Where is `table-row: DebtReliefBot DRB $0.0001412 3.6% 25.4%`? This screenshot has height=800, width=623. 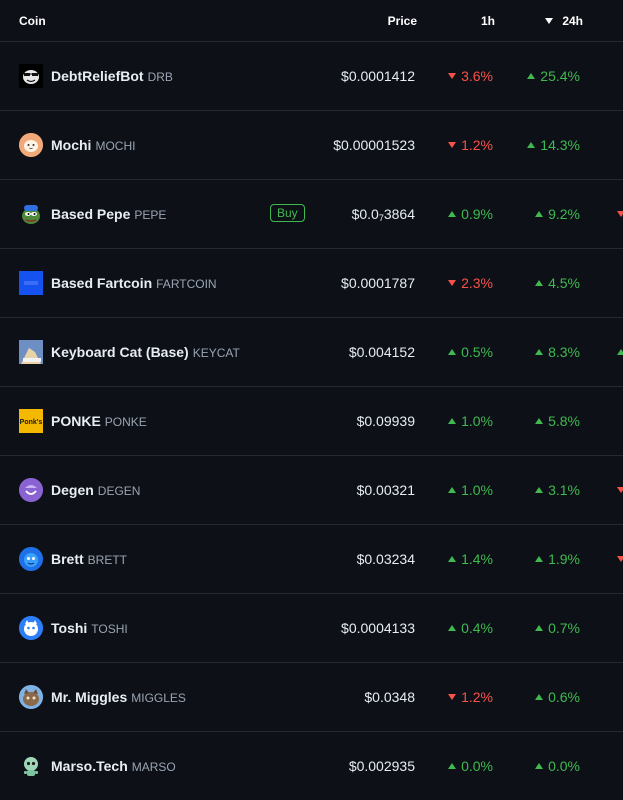 table-row: DebtReliefBot DRB $0.0001412 3.6% 25.4% is located at coordinates (311, 76).